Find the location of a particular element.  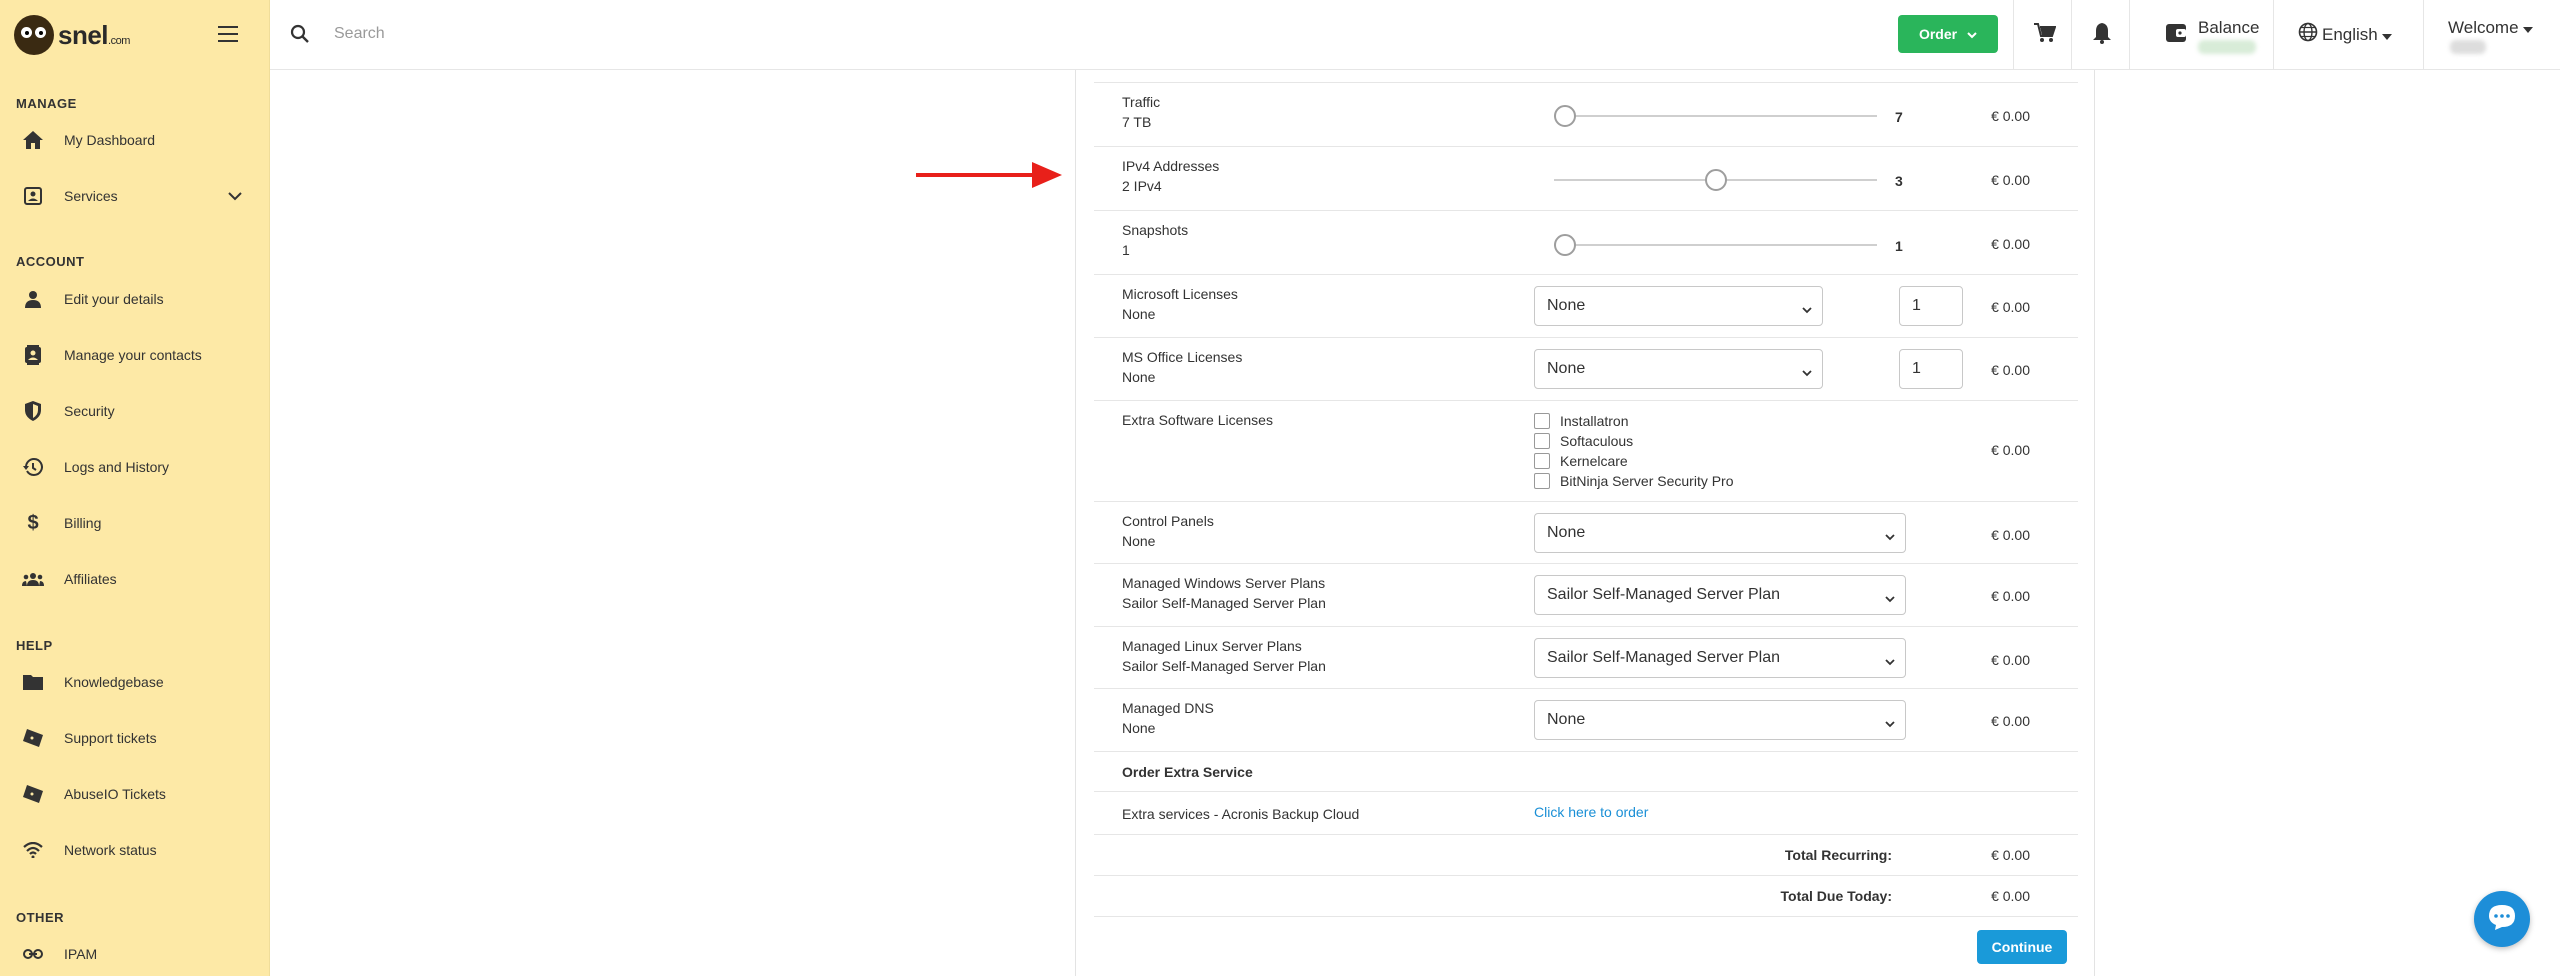

history-icon is located at coordinates (33, 467).